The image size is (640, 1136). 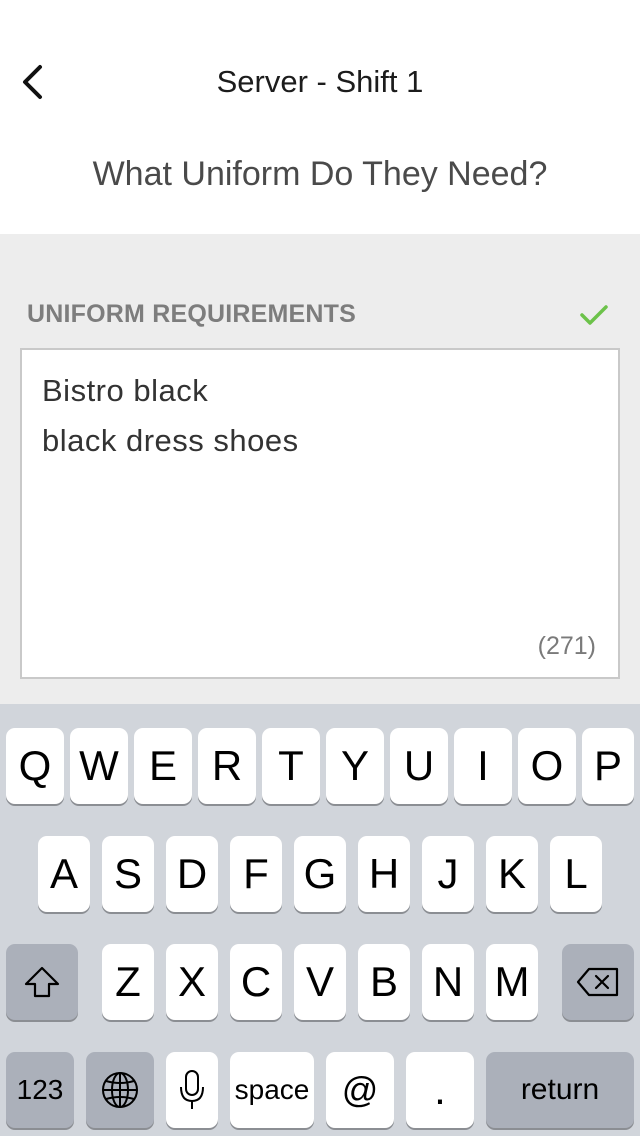 What do you see at coordinates (576, 874) in the screenshot?
I see `key-l: L` at bounding box center [576, 874].